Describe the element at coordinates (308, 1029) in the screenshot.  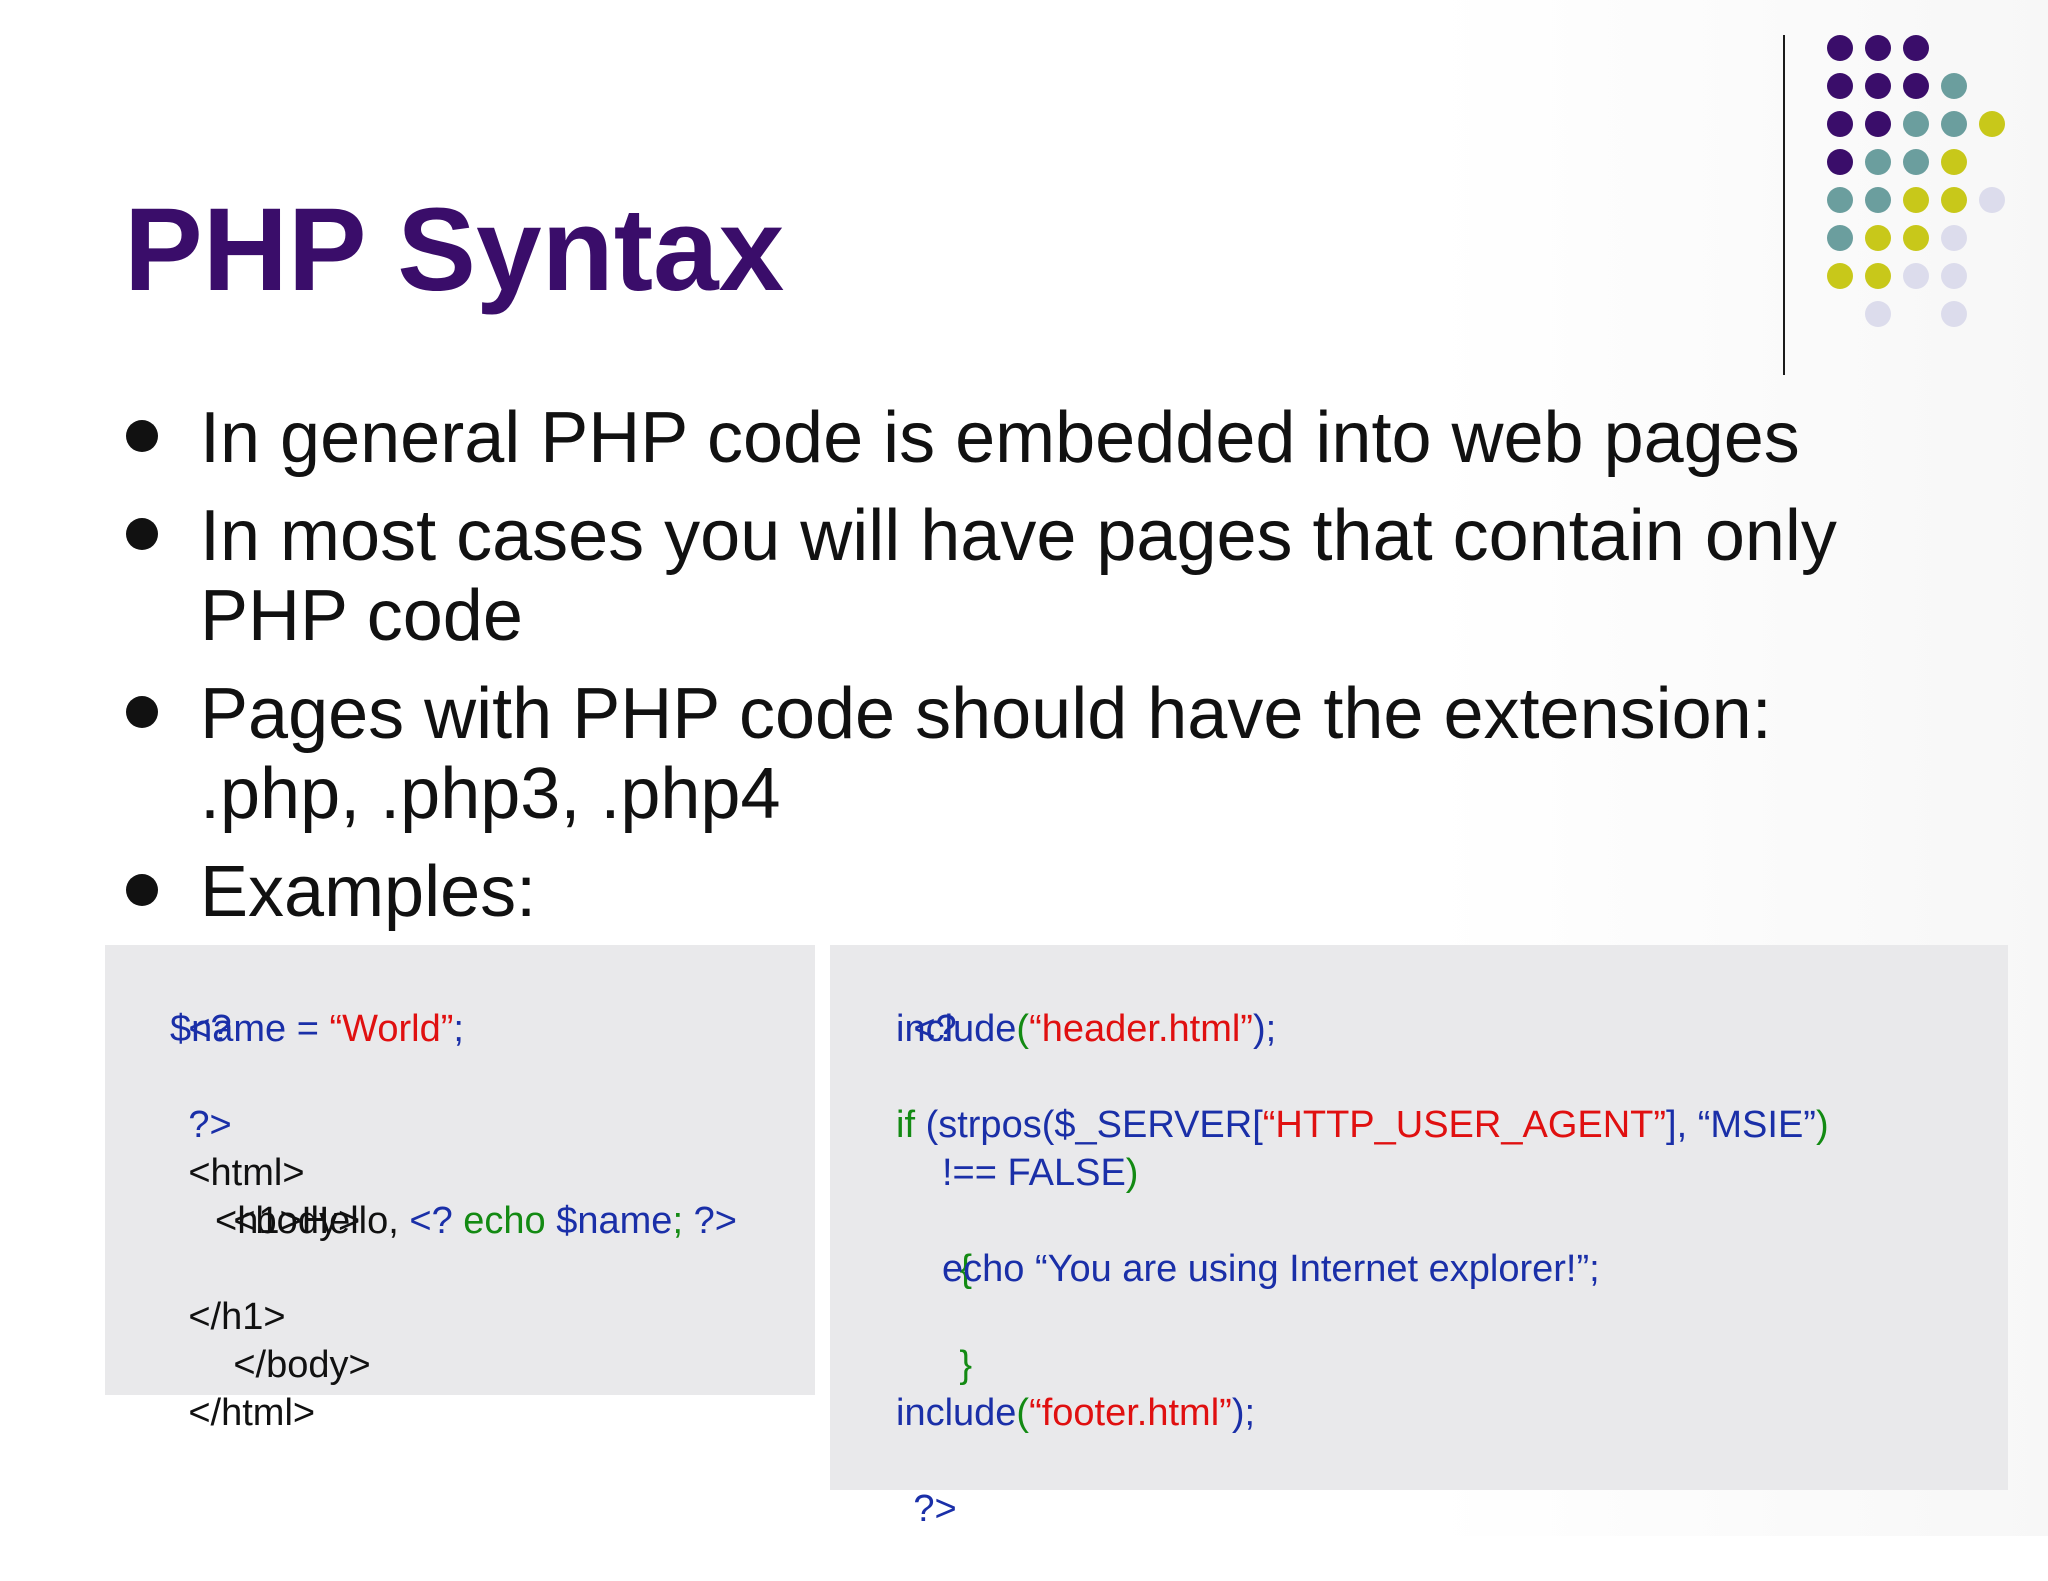
I see `code-token: =` at that location.